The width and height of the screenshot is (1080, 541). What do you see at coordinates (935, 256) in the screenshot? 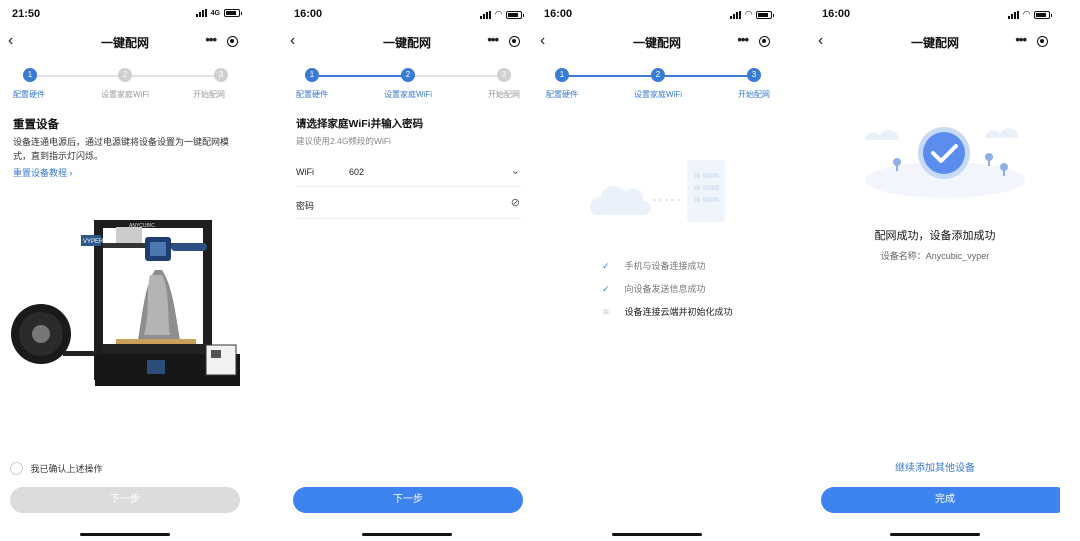
I see `device-name: 设备名称：Anycubic_vyper` at bounding box center [935, 256].